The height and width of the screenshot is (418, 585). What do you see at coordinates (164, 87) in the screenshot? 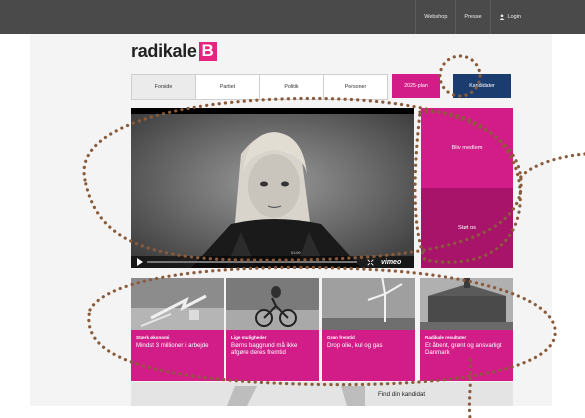
I see `tab-forside: Forside` at bounding box center [164, 87].